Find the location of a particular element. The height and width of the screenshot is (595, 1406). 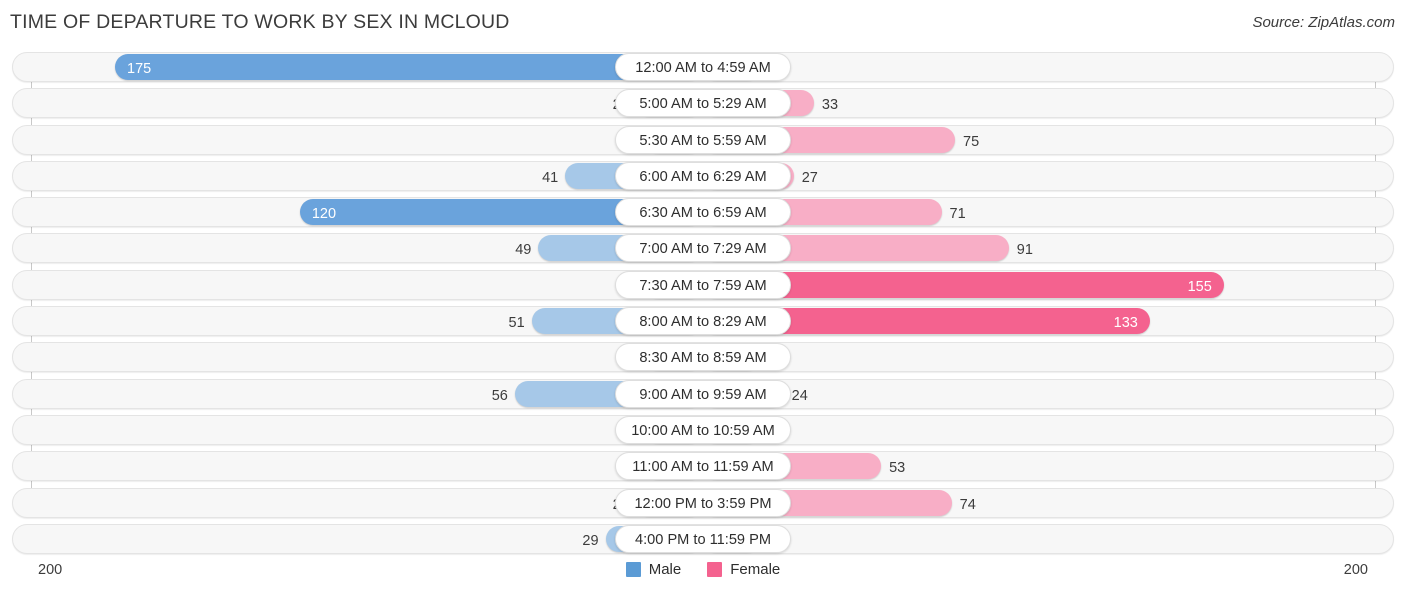

male-half: 120 is located at coordinates (367, 212).